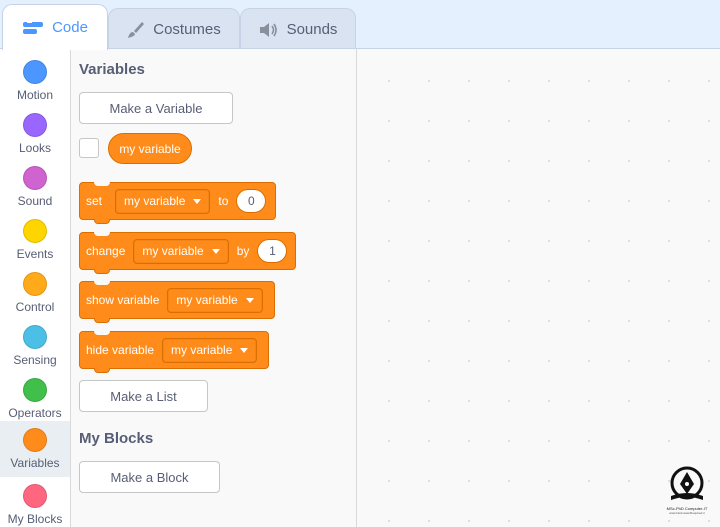  I want to click on category-label: Events, so click(35, 254).